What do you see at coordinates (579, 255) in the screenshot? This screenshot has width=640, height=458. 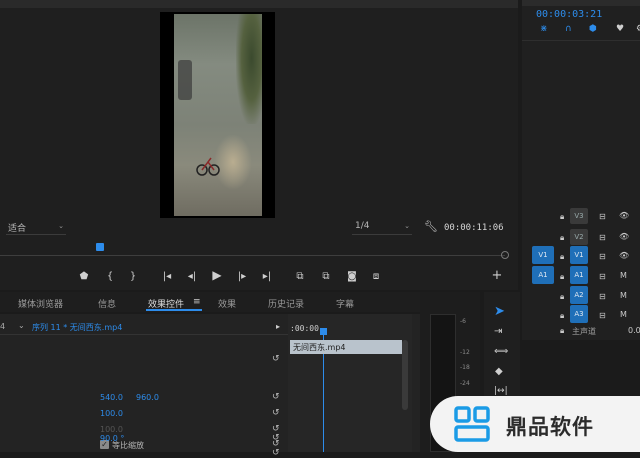 I see `track-target-v1: V1` at bounding box center [579, 255].